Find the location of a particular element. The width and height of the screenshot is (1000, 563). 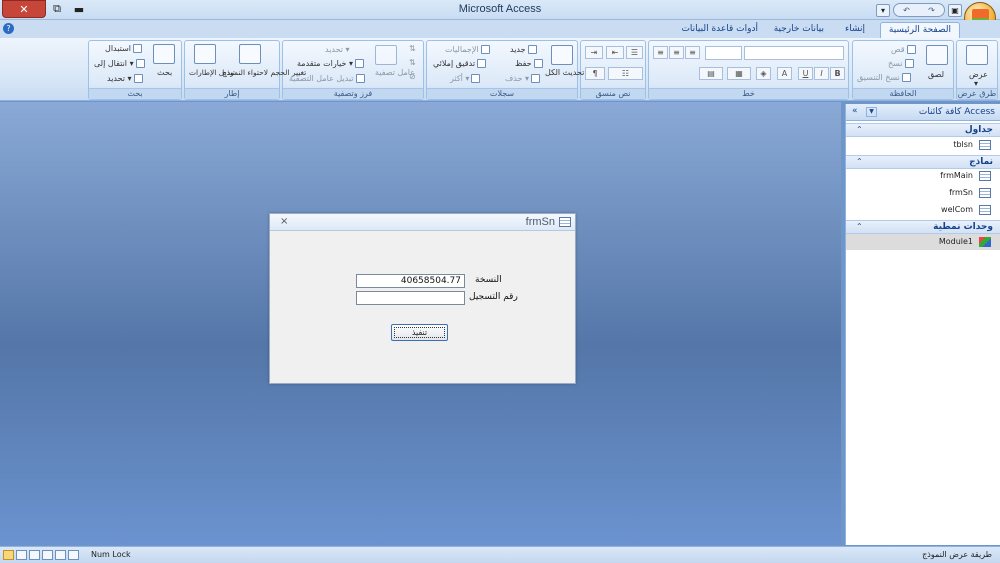

copy-label: النسخة is located at coordinates (488, 280).